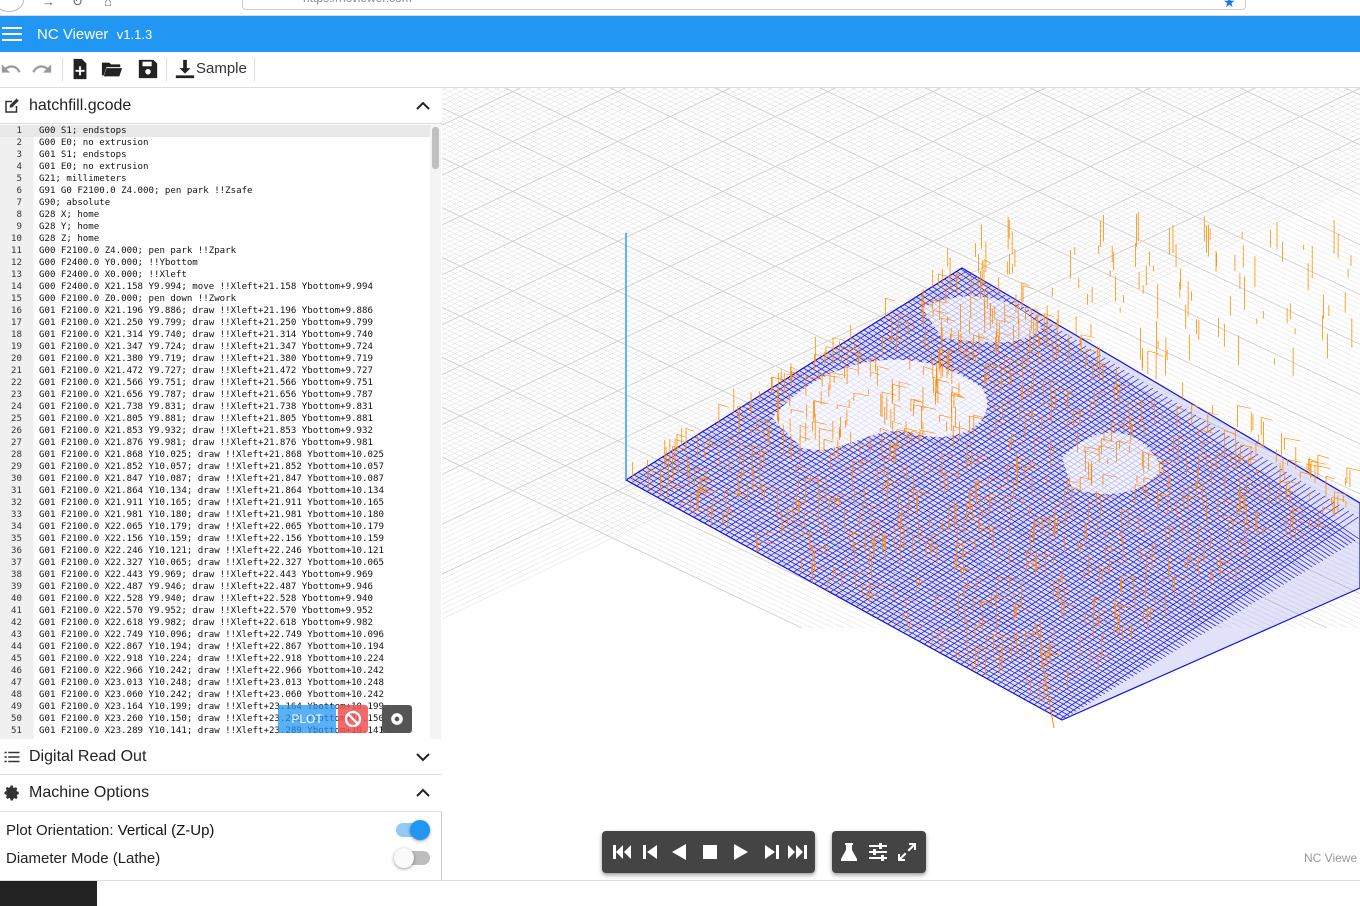 Image resolution: width=1360 pixels, height=906 pixels. I want to click on sample-label: Sample, so click(221, 68).